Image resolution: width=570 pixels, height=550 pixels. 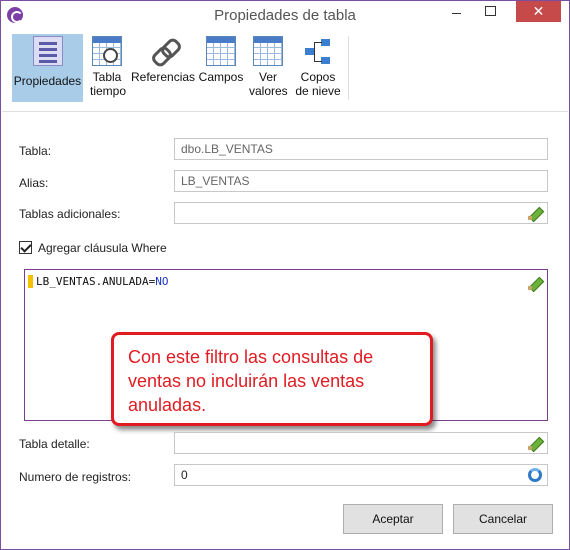 I want to click on where-checkbox-label: Agregar cláusula Where, so click(x=102, y=248).